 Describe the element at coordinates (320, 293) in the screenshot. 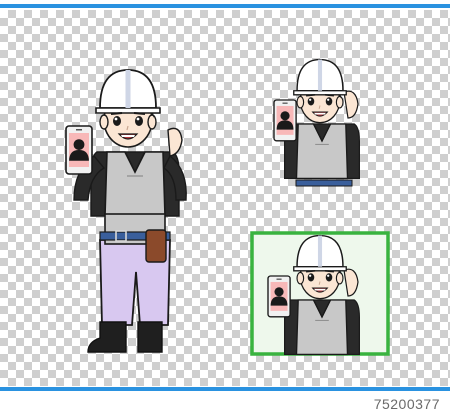

I see `framed-bust-worker` at that location.